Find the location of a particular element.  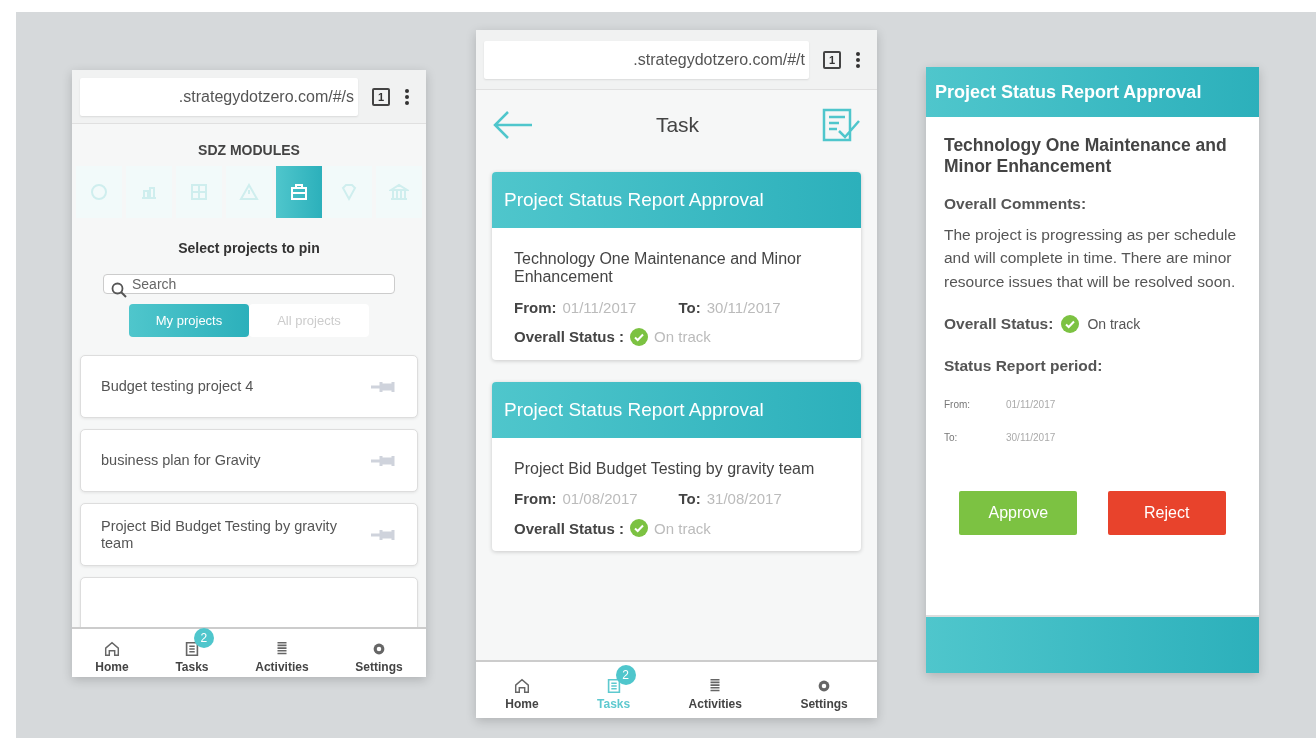

status-label: Overall Status: is located at coordinates (999, 323).